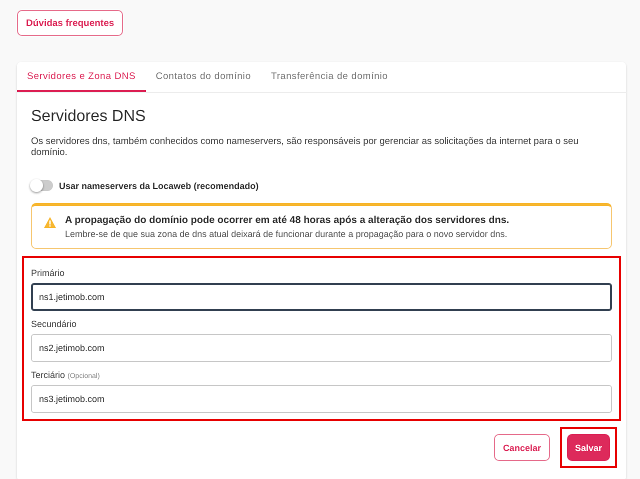 Image resolution: width=640 pixels, height=479 pixels. What do you see at coordinates (329, 77) in the screenshot?
I see `tab: Transferência de domínio` at bounding box center [329, 77].